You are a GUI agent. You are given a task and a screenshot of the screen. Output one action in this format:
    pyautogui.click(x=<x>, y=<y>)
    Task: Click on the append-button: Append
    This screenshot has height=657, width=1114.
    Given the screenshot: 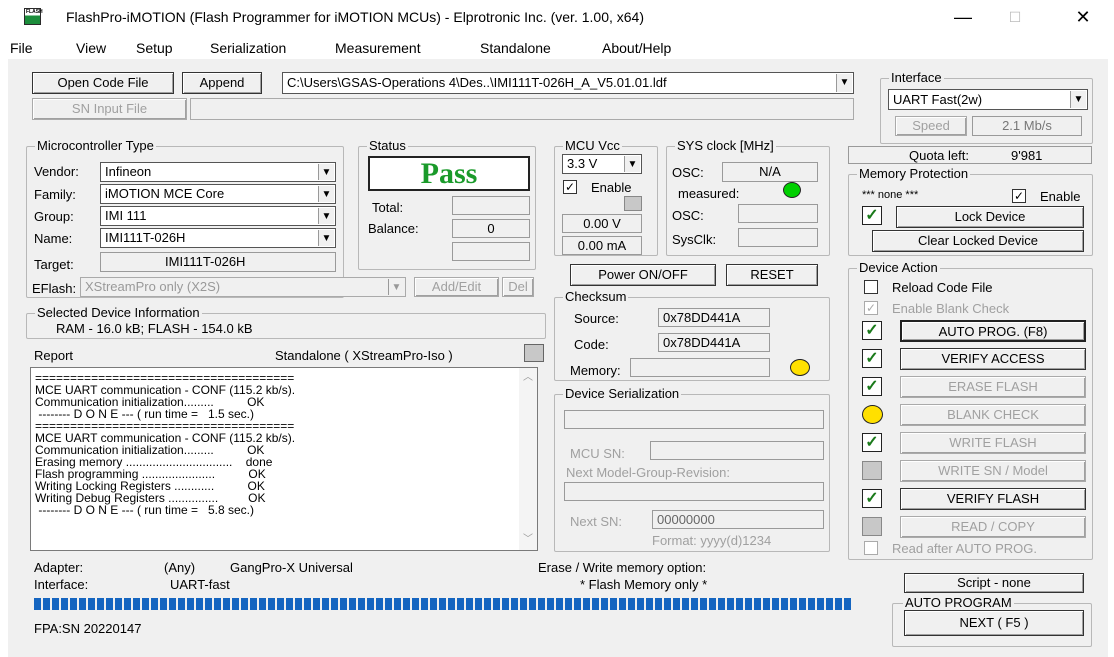 What is the action you would take?
    pyautogui.click(x=222, y=83)
    